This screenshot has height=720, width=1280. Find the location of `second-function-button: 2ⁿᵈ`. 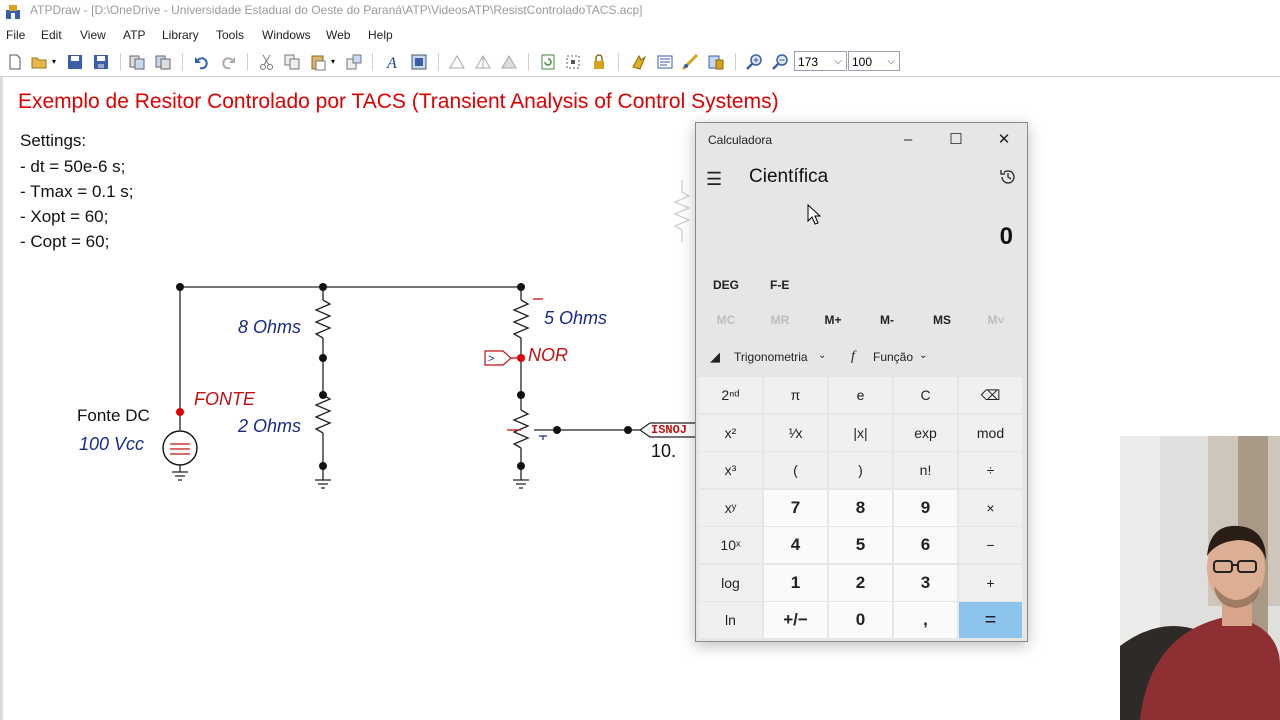

second-function-button: 2ⁿᵈ is located at coordinates (730, 395).